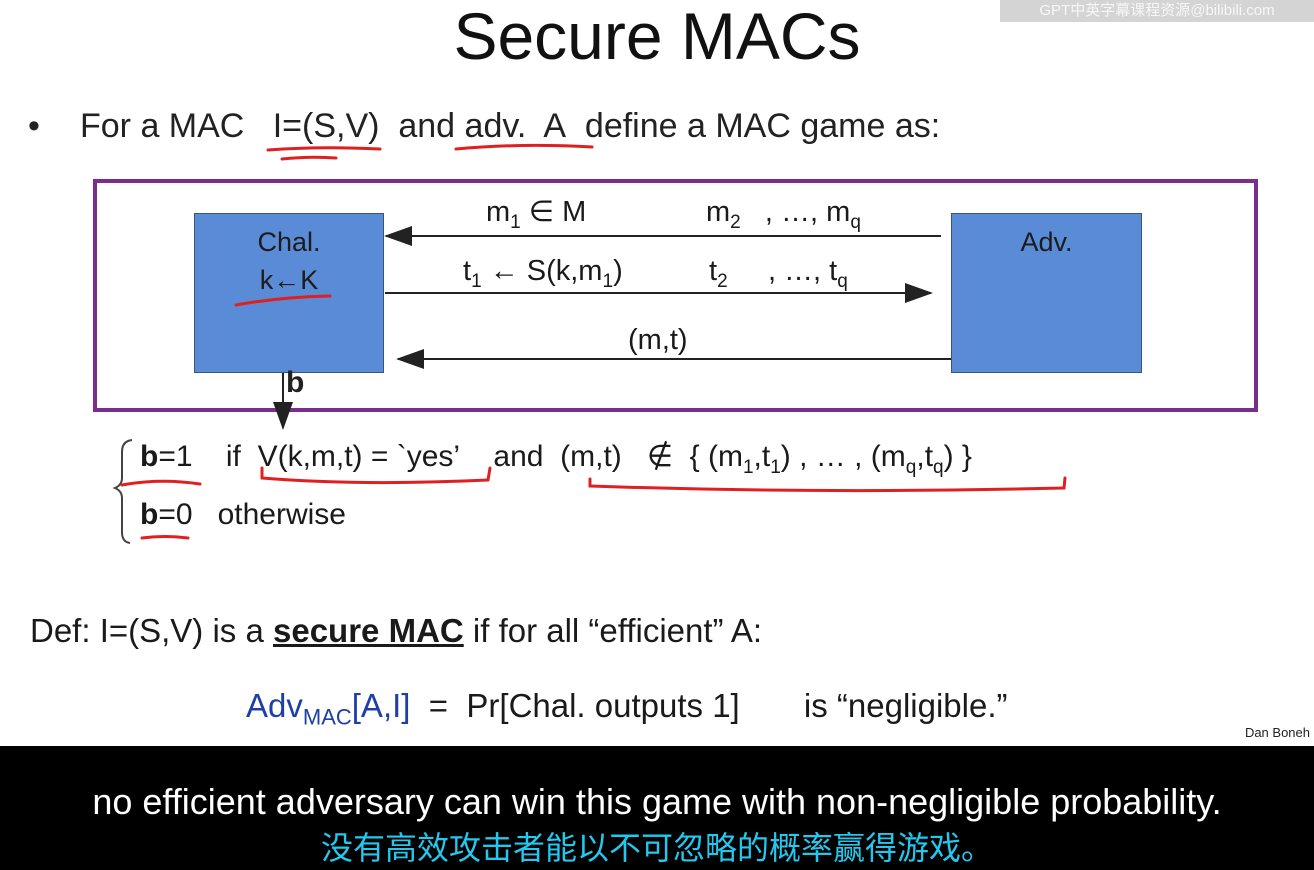 This screenshot has height=870, width=1314. Describe the element at coordinates (283, 300) in the screenshot. I see `underline-key` at that location.